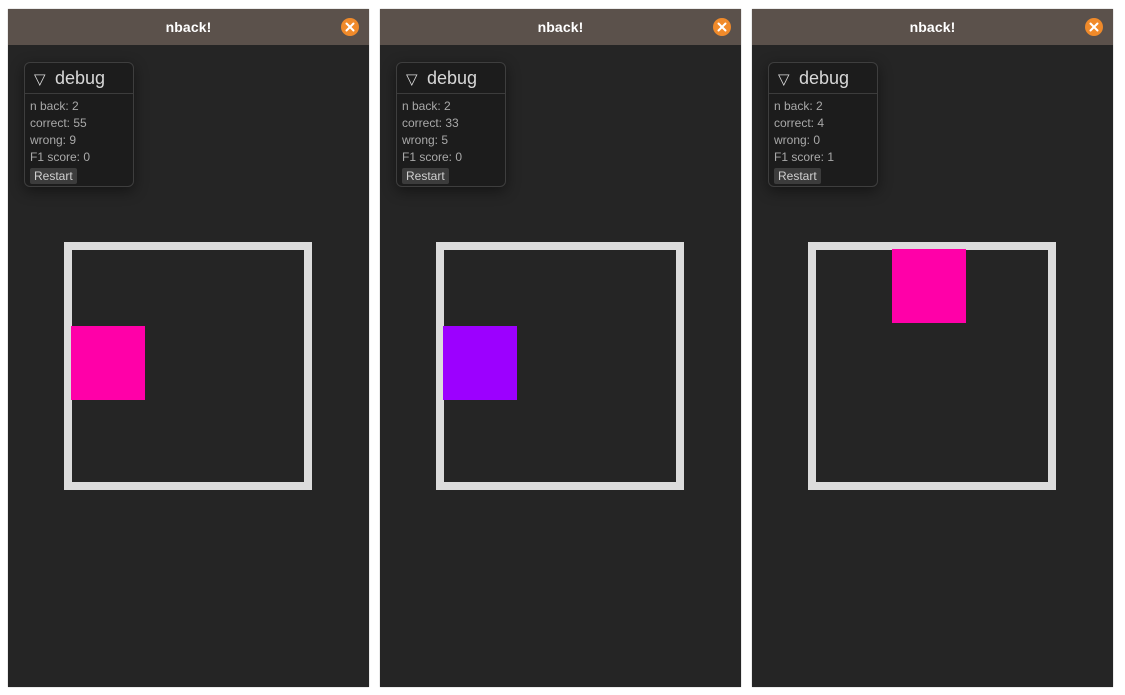  I want to click on correct-count: correct: 33, so click(430, 123).